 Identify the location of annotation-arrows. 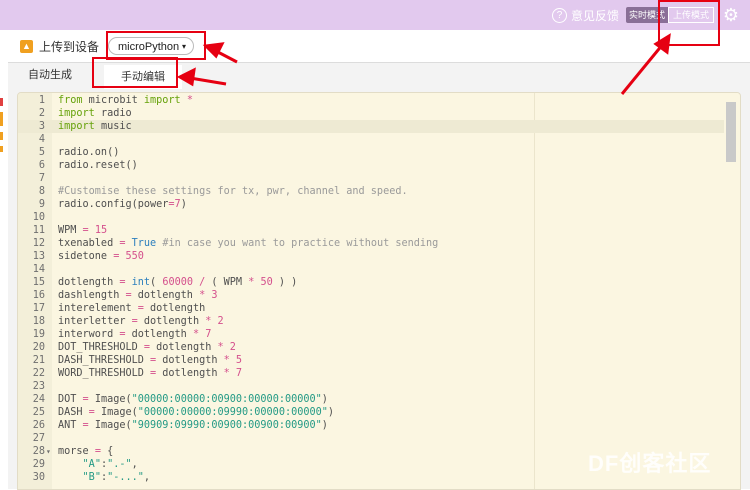
(423, 64).